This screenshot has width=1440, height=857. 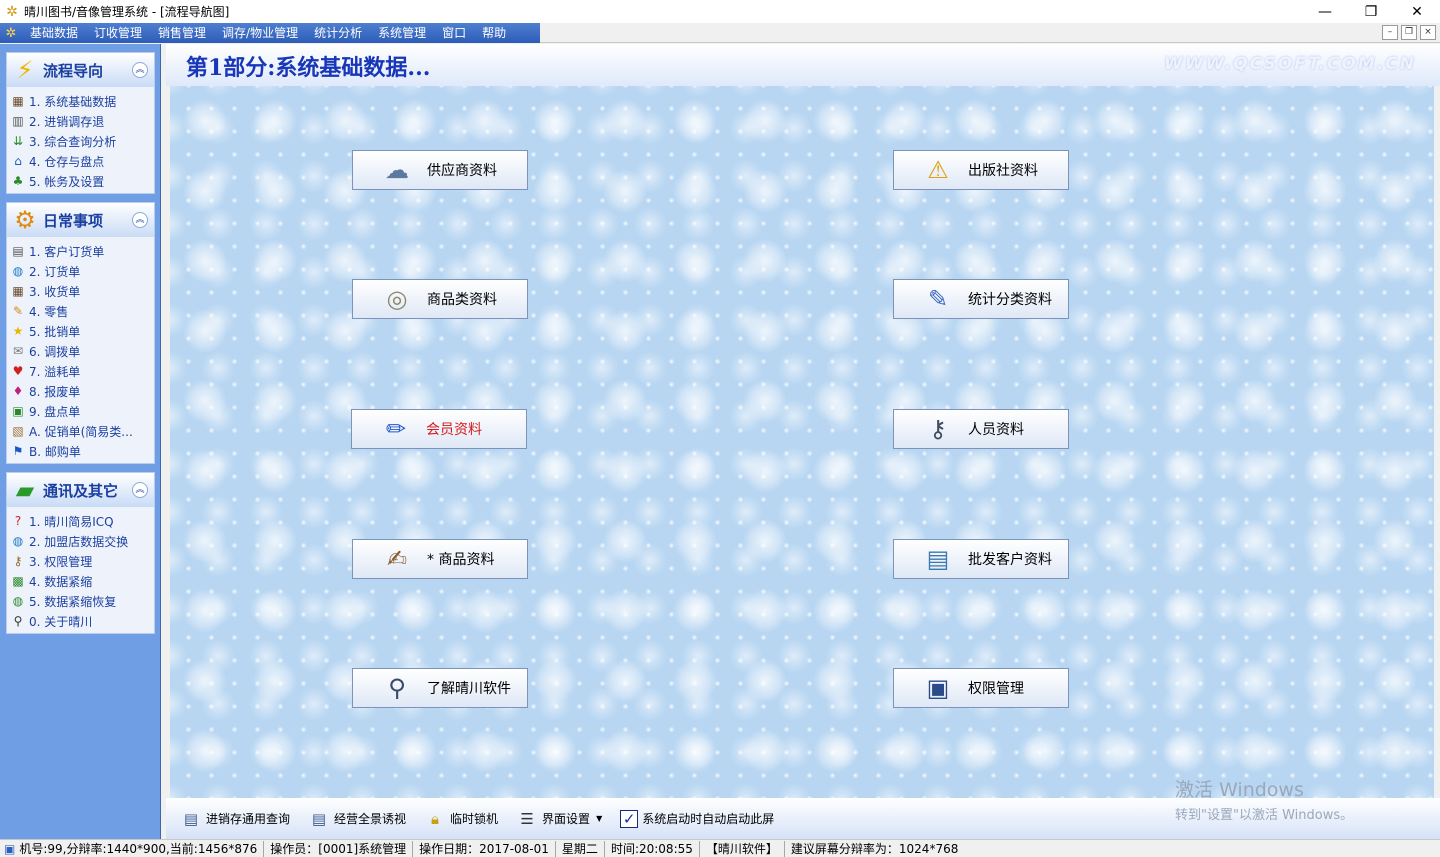 What do you see at coordinates (138, 848) in the screenshot?
I see `status-machine-text: 机号:99,分辩率:1440*900,当前:1456*876` at bounding box center [138, 848].